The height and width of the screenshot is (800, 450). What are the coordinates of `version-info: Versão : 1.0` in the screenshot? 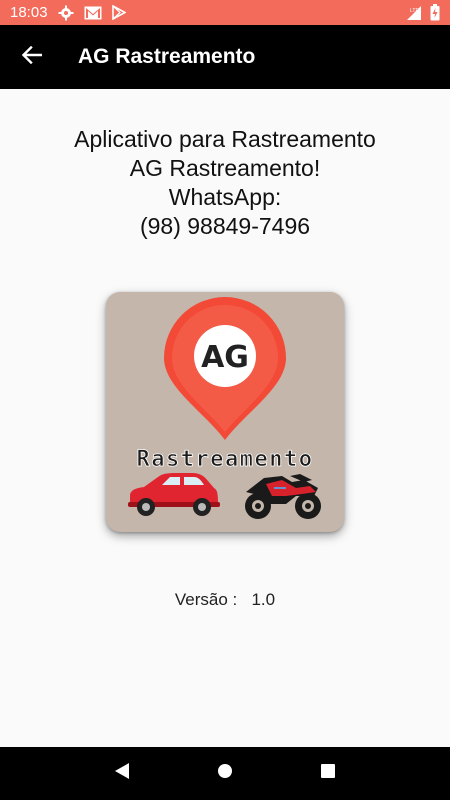 It's located at (225, 600).